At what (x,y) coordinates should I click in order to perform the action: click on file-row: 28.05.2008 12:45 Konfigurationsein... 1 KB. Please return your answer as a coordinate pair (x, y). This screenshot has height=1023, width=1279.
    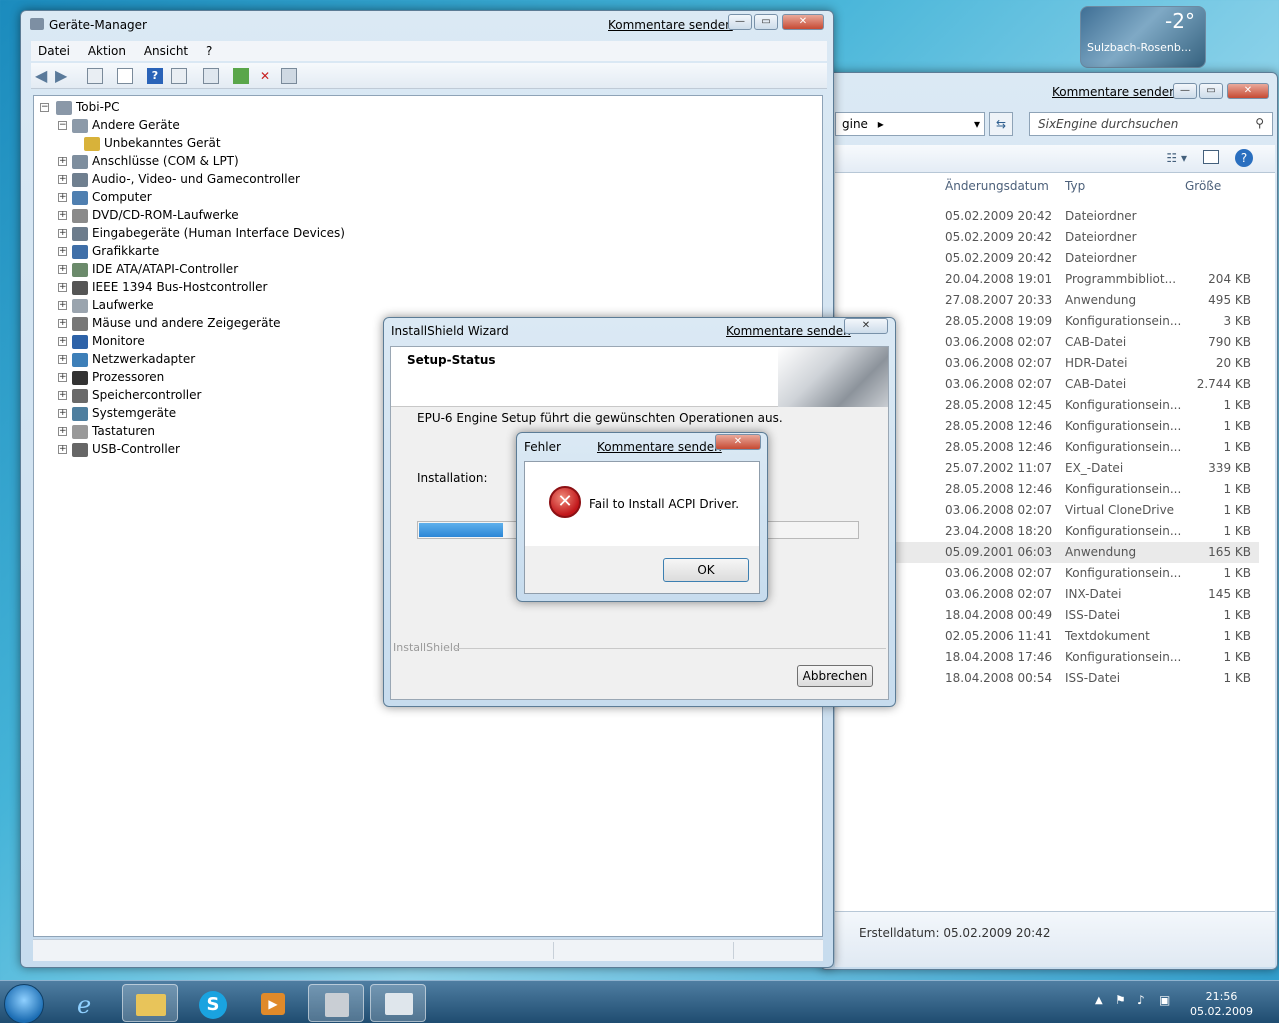
    Looking at the image, I should click on (1047, 405).